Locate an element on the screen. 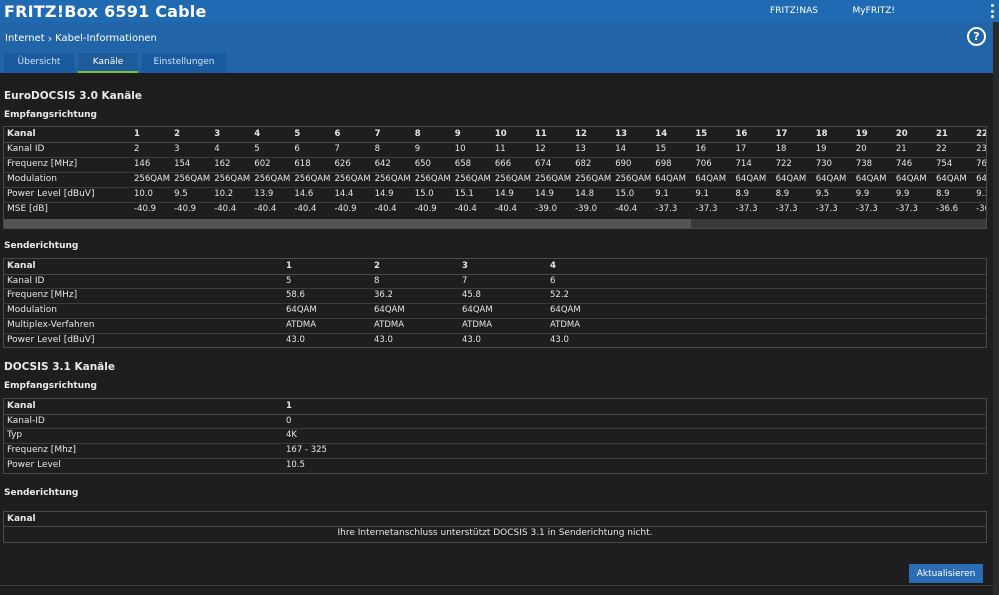 Image resolution: width=999 pixels, height=595 pixels. table-cell: 14.6 is located at coordinates (304, 194).